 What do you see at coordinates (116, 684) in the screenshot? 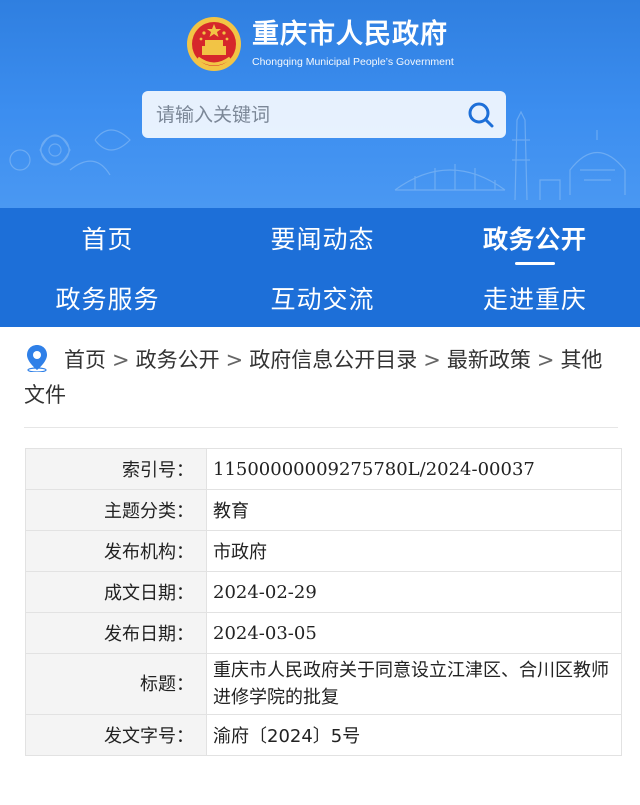
I see `title-label: 标题：` at bounding box center [116, 684].